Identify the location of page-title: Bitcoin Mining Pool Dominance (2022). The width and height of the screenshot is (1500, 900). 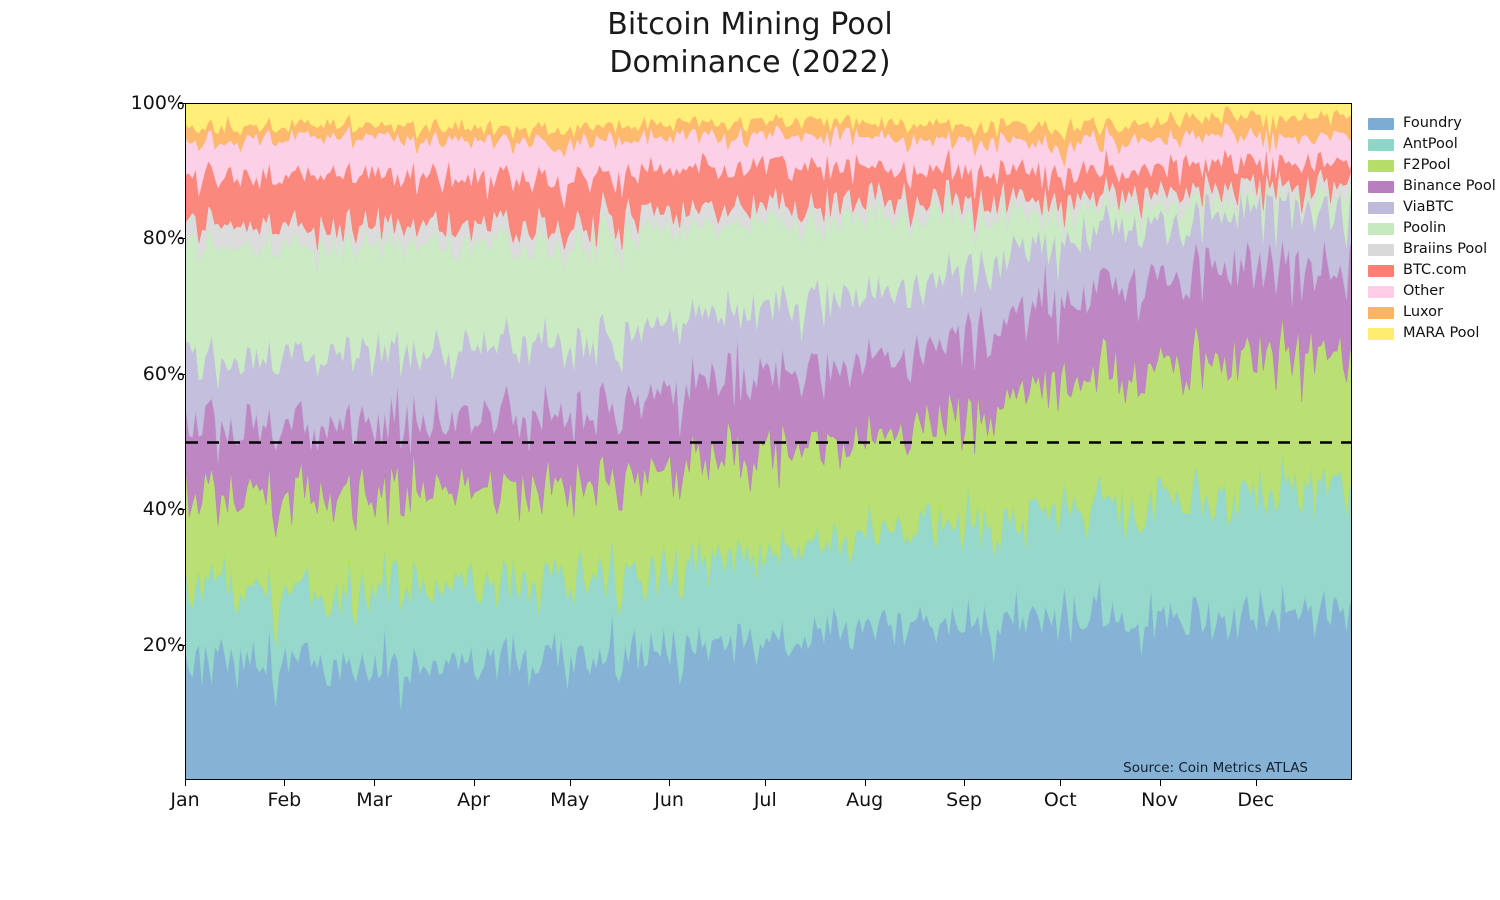
(750, 44).